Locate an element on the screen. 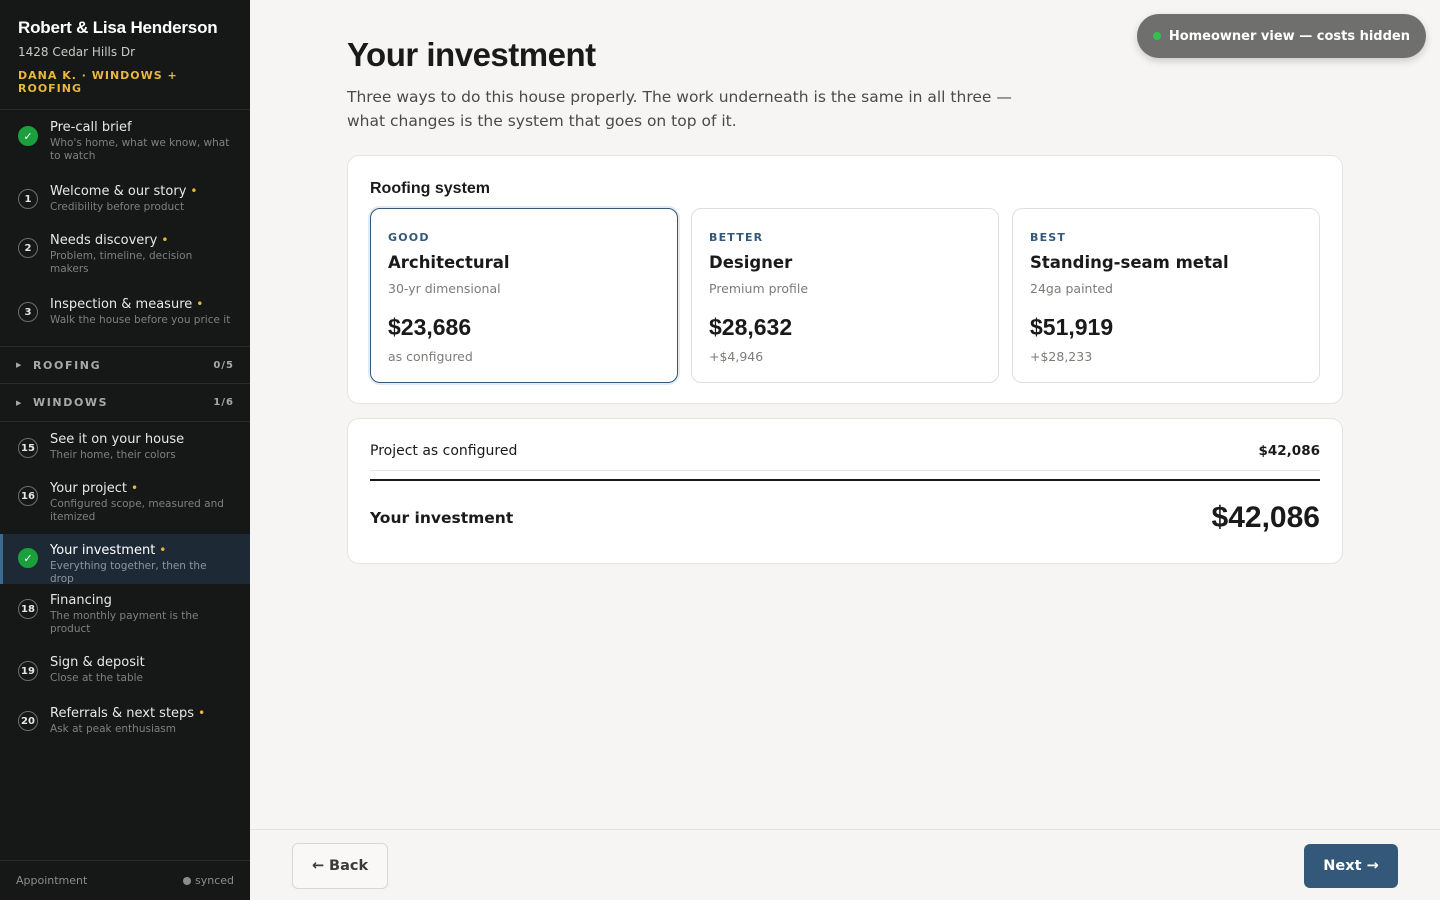 This screenshot has width=1440, height=900. tier-price: $28,632 is located at coordinates (751, 327).